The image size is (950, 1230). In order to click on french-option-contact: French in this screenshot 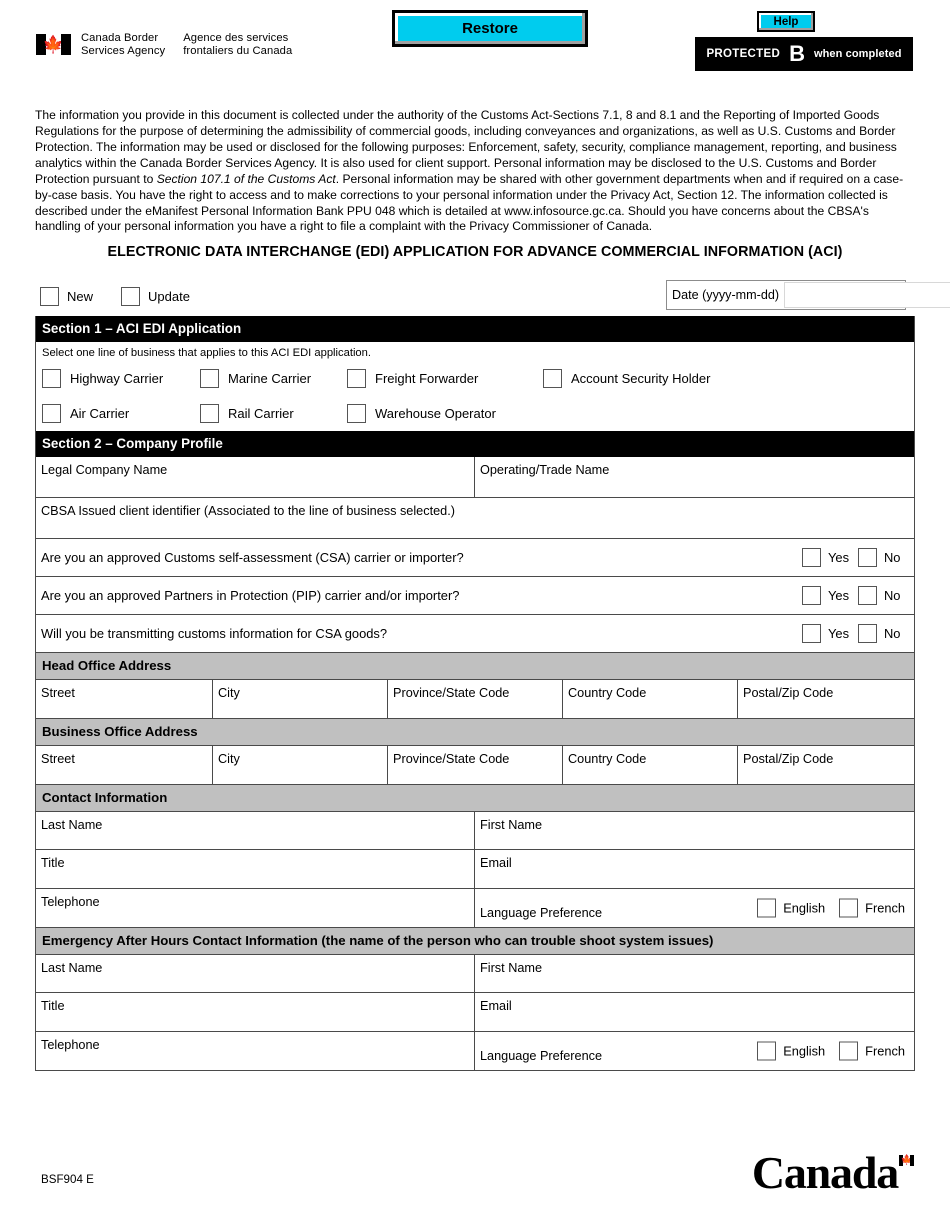, I will do `click(872, 908)`.